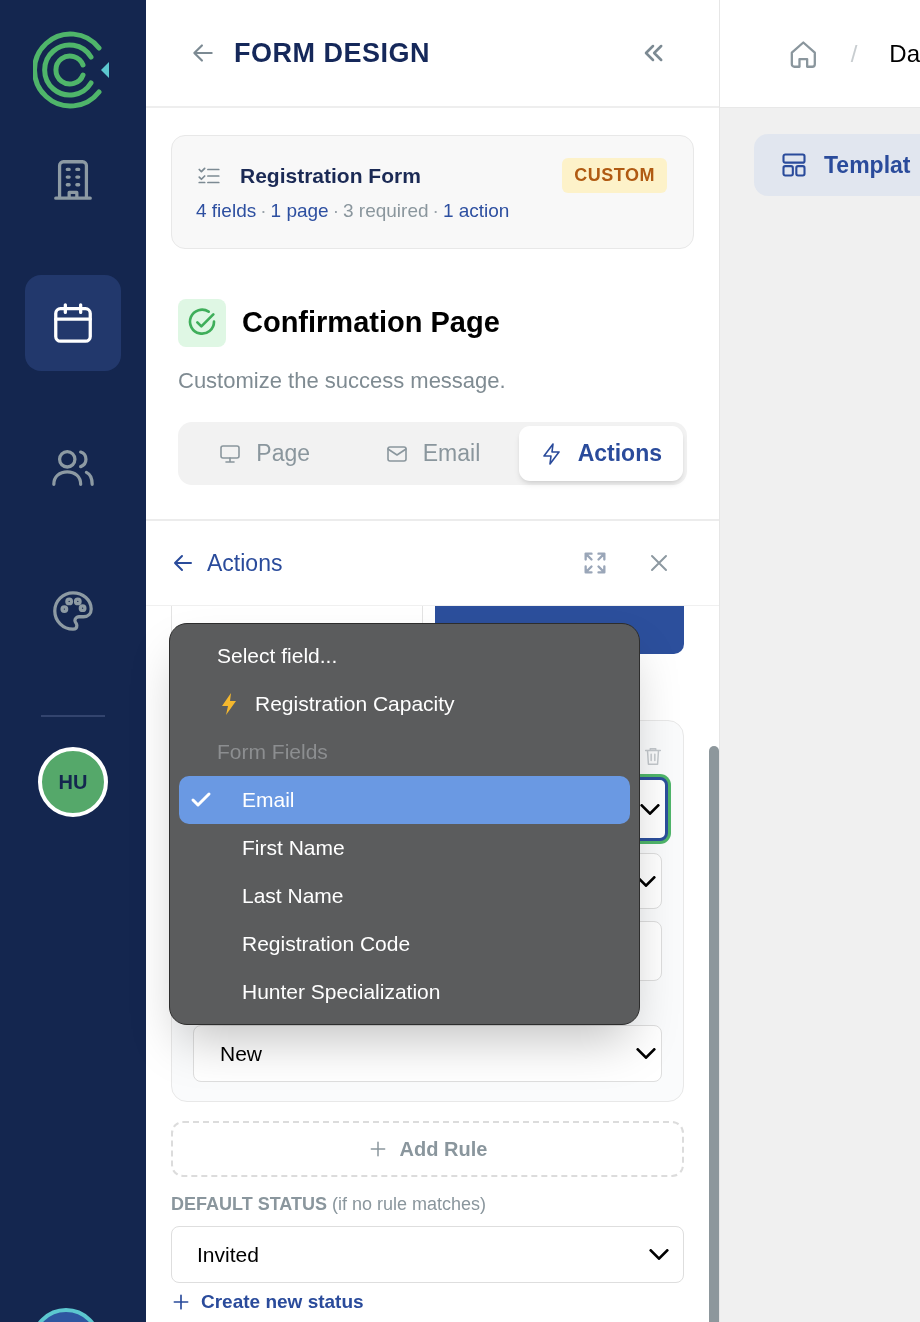  Describe the element at coordinates (427, 1053) in the screenshot. I see `select-field: New` at that location.